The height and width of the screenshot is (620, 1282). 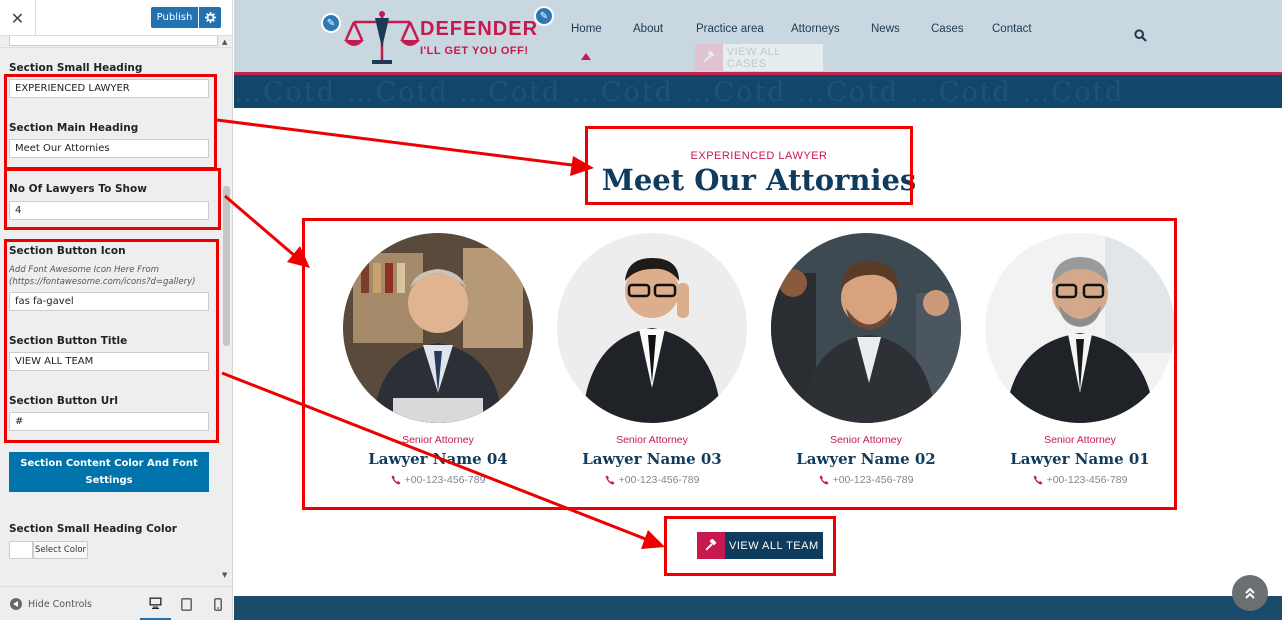 I want to click on previous-control-edge, so click(x=116, y=42).